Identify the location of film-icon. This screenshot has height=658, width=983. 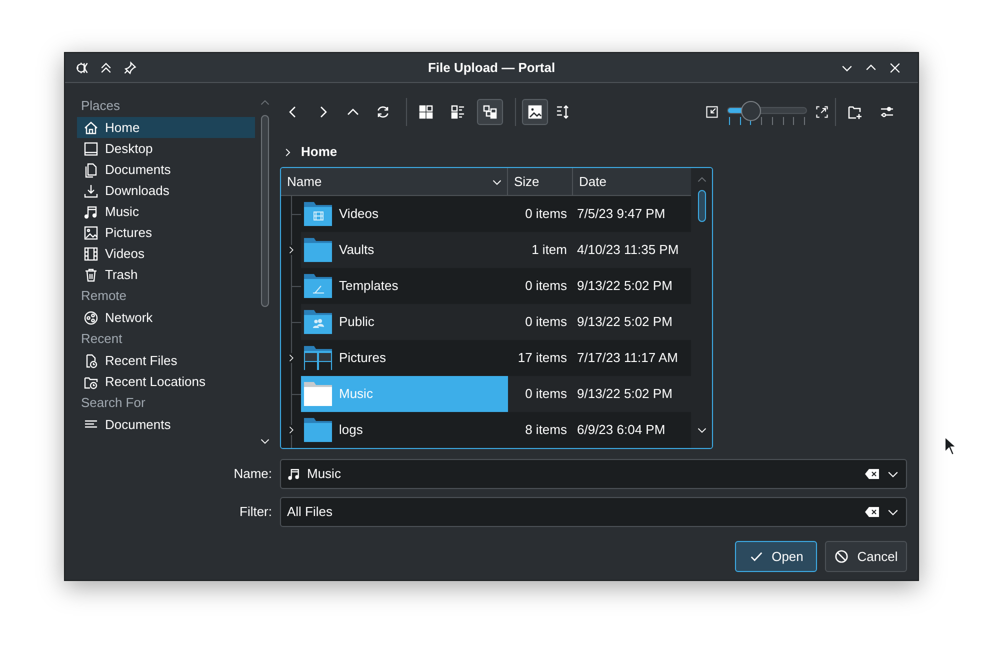
(91, 254).